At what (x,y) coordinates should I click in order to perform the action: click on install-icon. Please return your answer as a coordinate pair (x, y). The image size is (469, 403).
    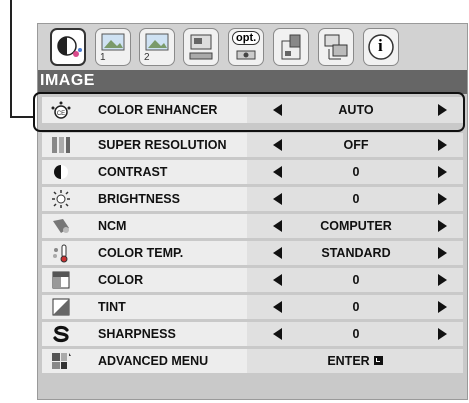
    Looking at the image, I should click on (291, 47).